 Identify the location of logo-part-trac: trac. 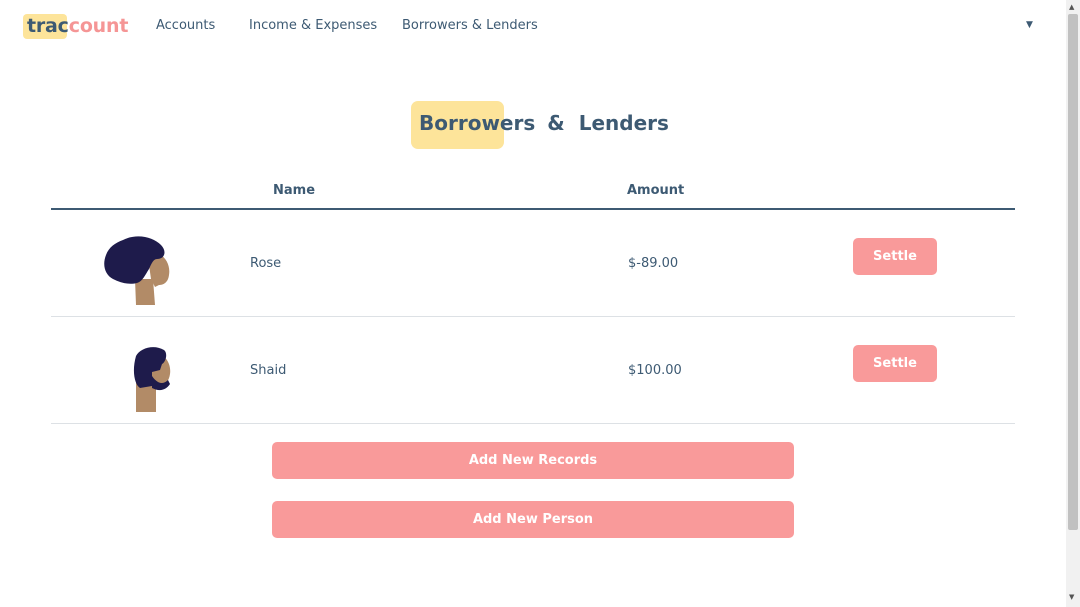
(48, 26).